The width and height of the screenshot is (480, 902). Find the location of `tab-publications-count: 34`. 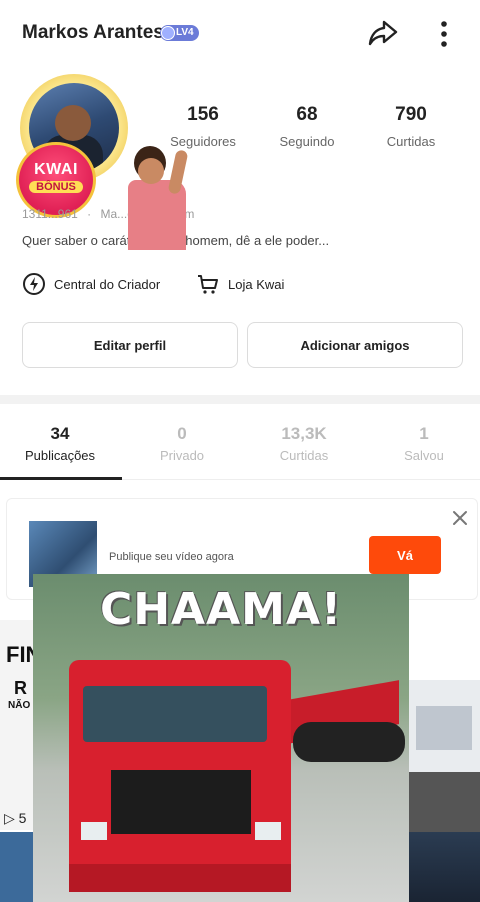

tab-publications-count: 34 is located at coordinates (60, 433).